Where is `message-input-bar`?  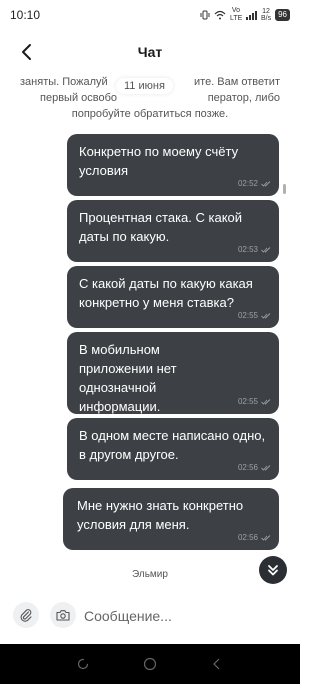
message-input-bar is located at coordinates (150, 616).